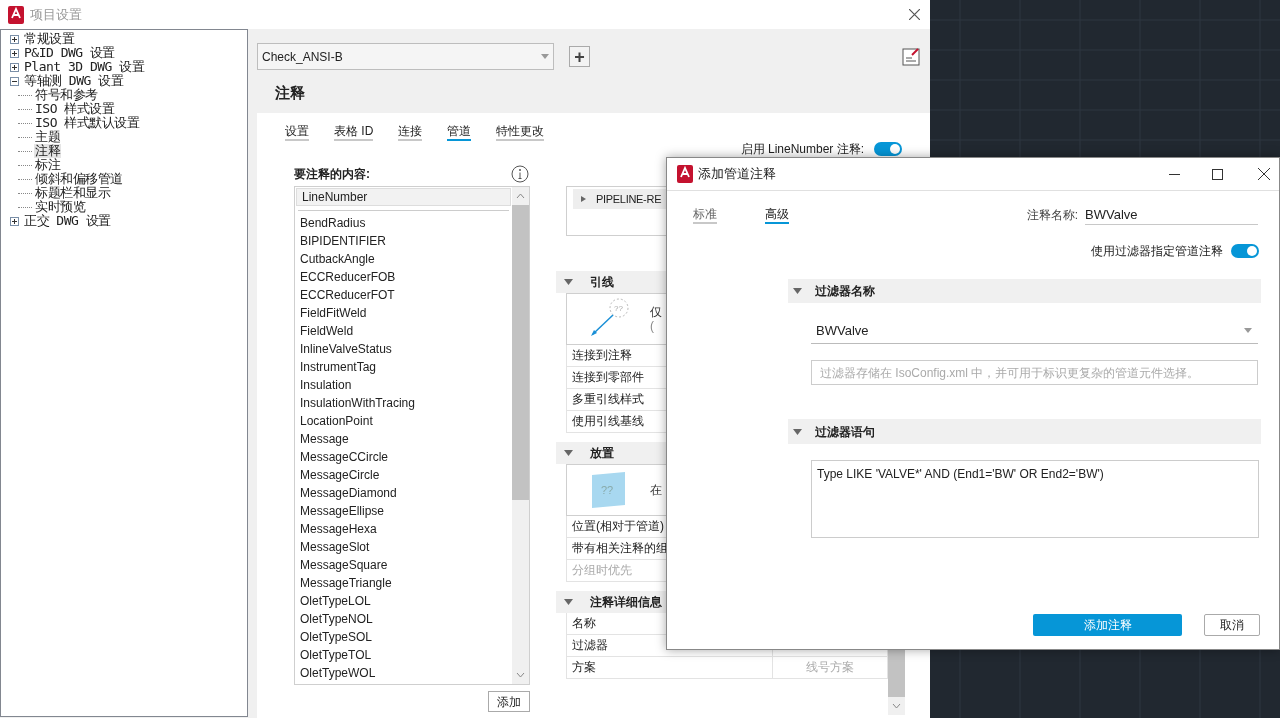 The image size is (1280, 718). Describe the element at coordinates (403, 385) in the screenshot. I see `list-item: Insulation` at that location.